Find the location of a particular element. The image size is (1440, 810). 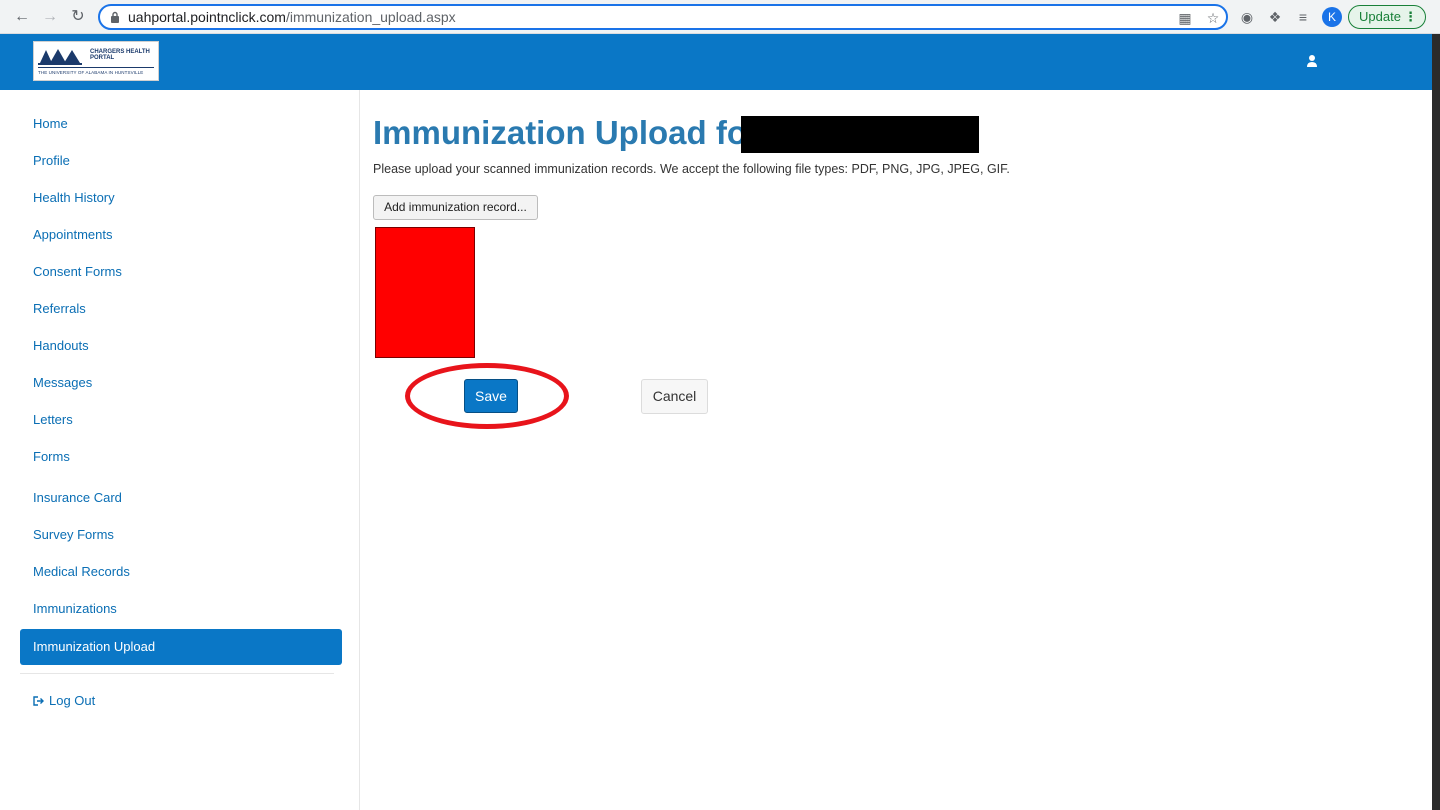

camera-icon: ◉ is located at coordinates (1247, 17).